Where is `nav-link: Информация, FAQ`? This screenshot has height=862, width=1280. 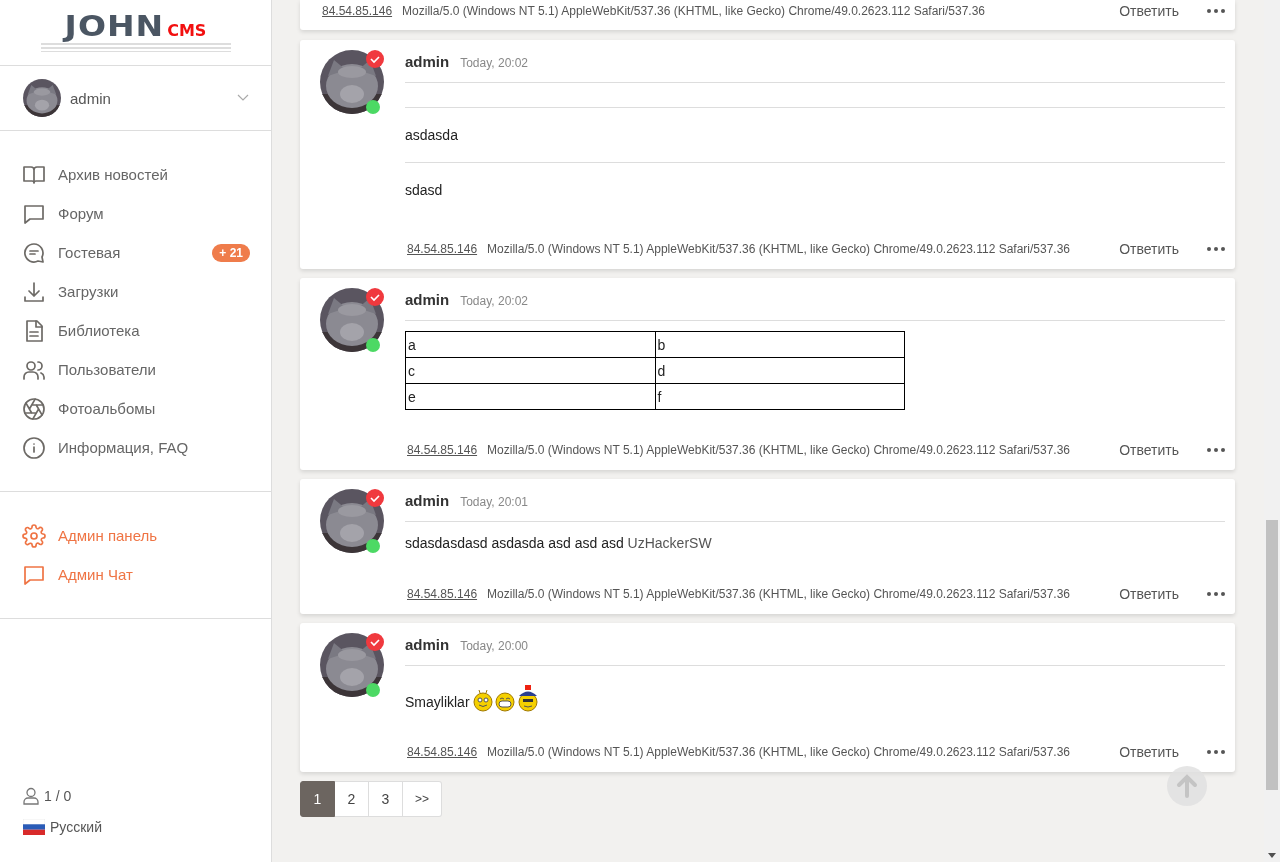
nav-link: Информация, FAQ is located at coordinates (135, 447).